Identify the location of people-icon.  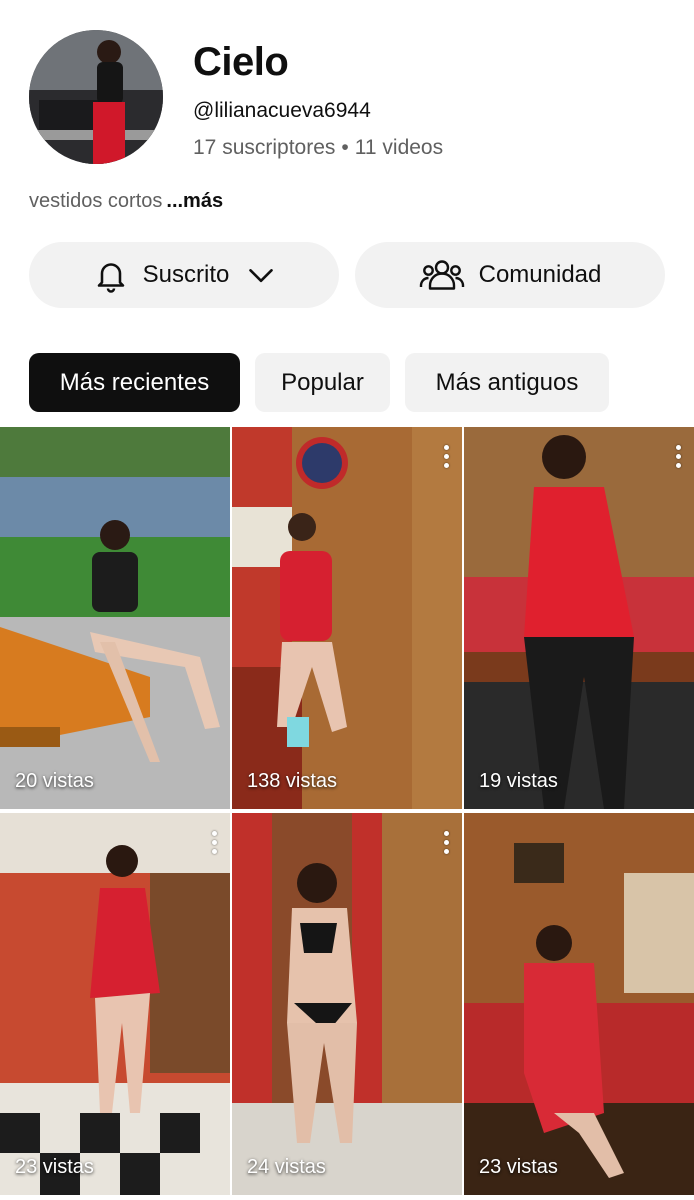
(442, 275).